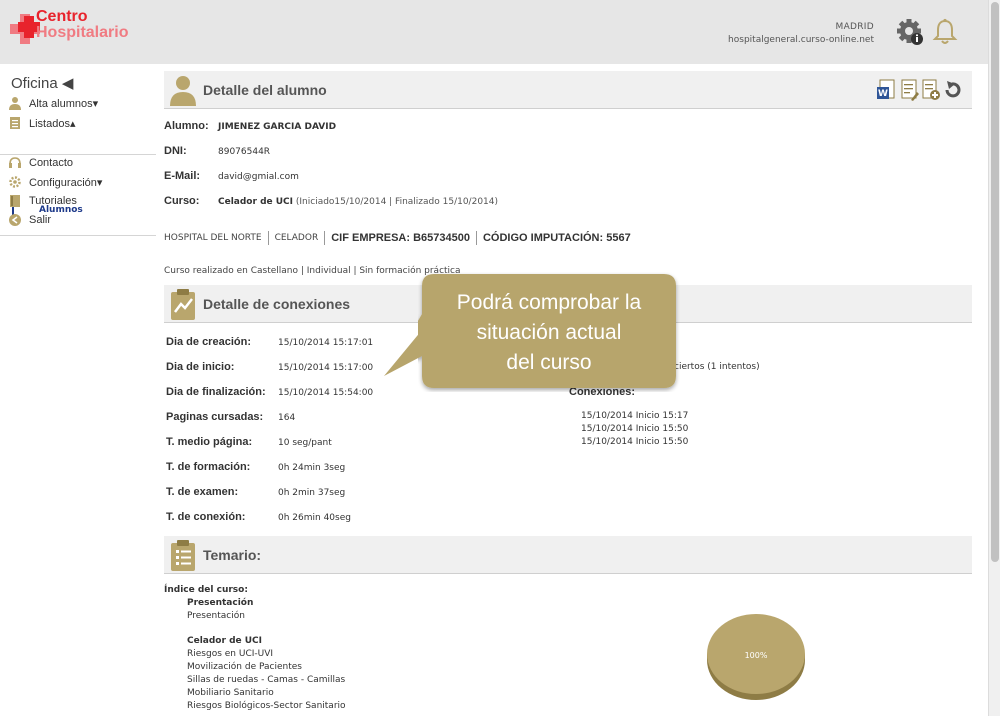 The width and height of the screenshot is (1000, 716). What do you see at coordinates (995, 282) in the screenshot?
I see `scrollbar-thumb` at bounding box center [995, 282].